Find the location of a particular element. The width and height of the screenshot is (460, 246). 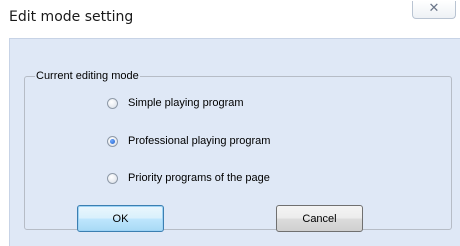

title-bar: Edit mode setting ✕ is located at coordinates (230, 18).